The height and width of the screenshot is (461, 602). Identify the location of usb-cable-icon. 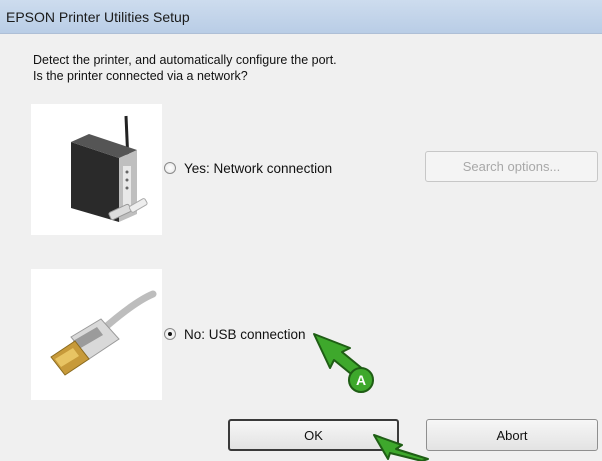
(103, 333).